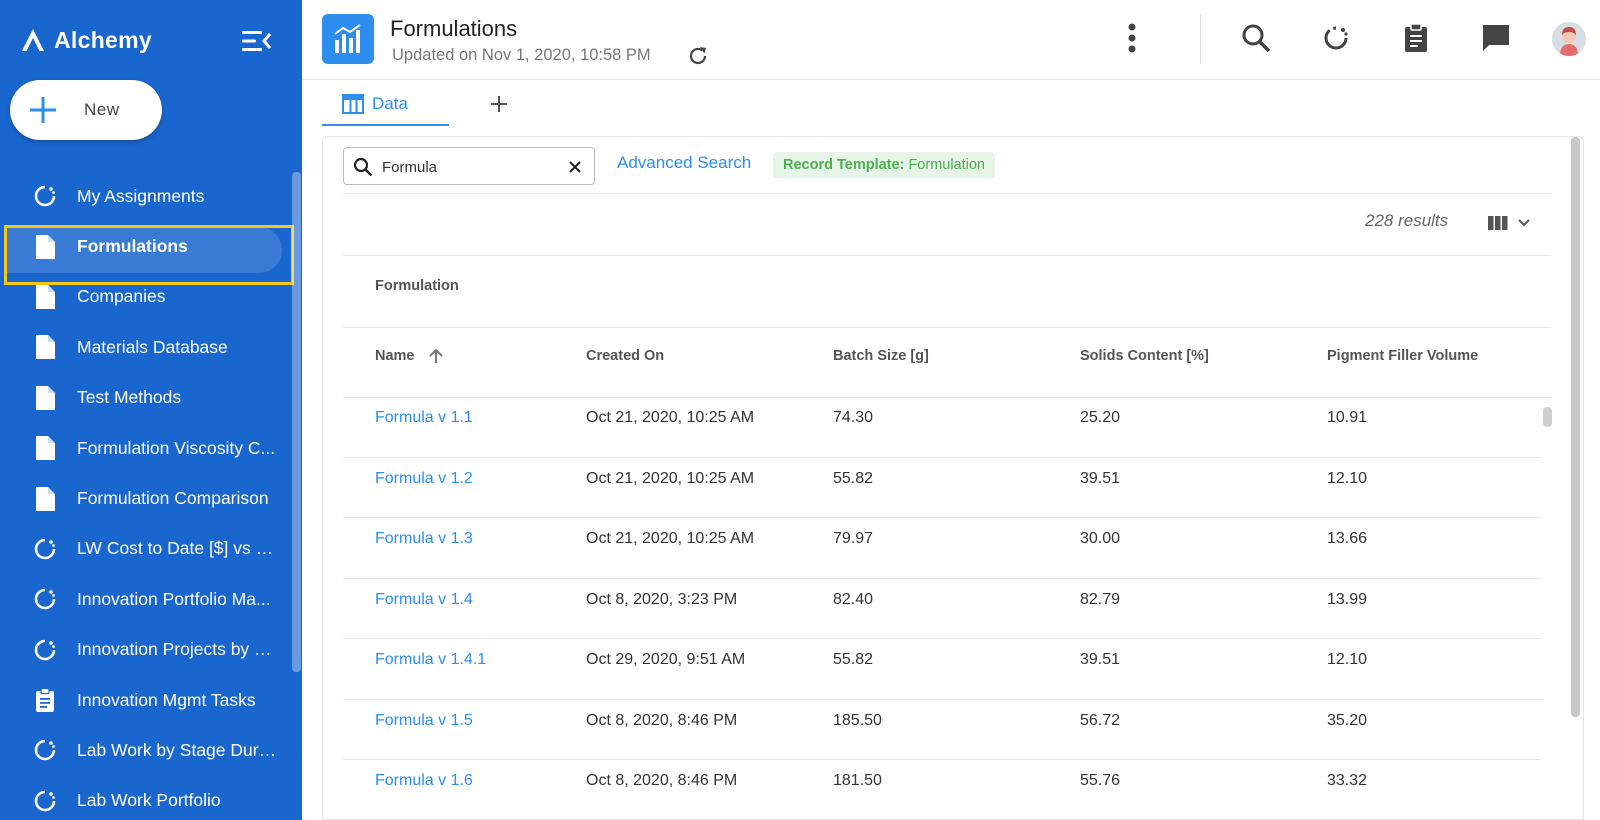 The height and width of the screenshot is (820, 1600). What do you see at coordinates (1575, 427) in the screenshot?
I see `panel-scrollbar` at bounding box center [1575, 427].